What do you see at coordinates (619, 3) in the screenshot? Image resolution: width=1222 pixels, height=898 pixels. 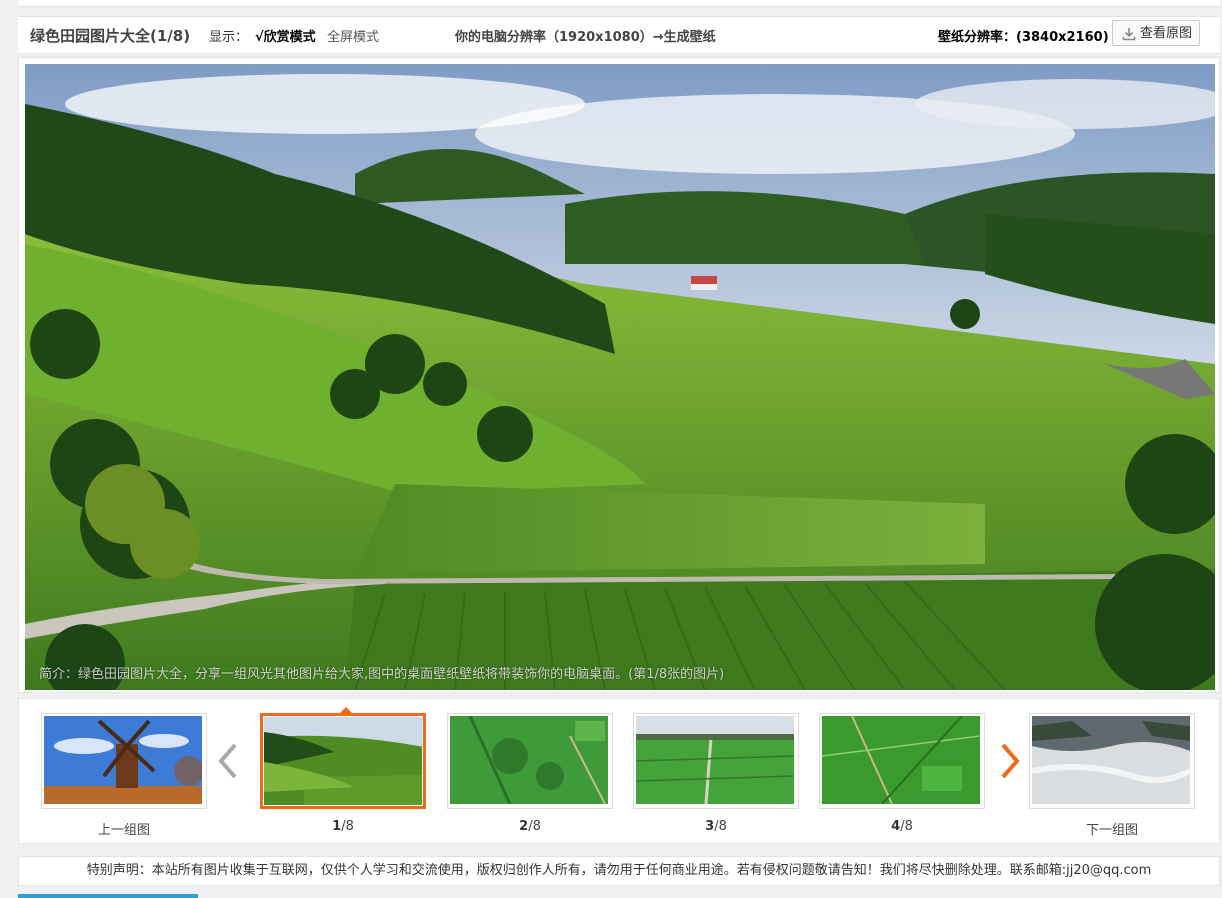 I see `top-divider` at bounding box center [619, 3].